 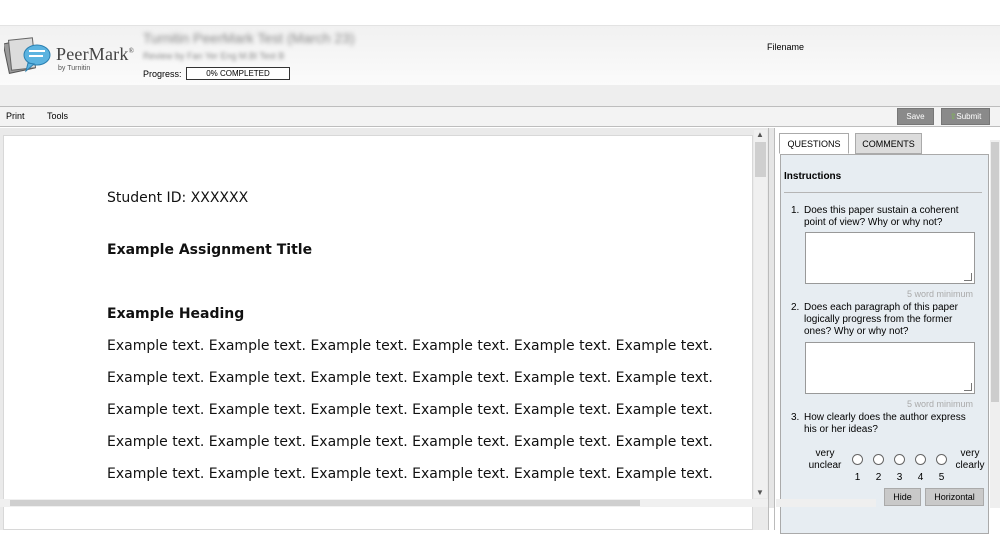 I want to click on answer-2-textarea, so click(x=890, y=368).